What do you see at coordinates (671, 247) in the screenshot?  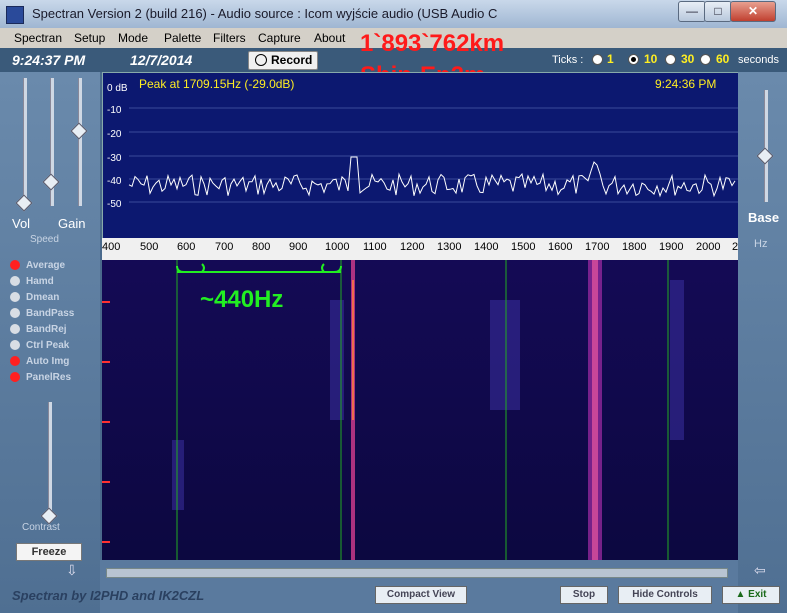 I see `freq-tick: 1900` at bounding box center [671, 247].